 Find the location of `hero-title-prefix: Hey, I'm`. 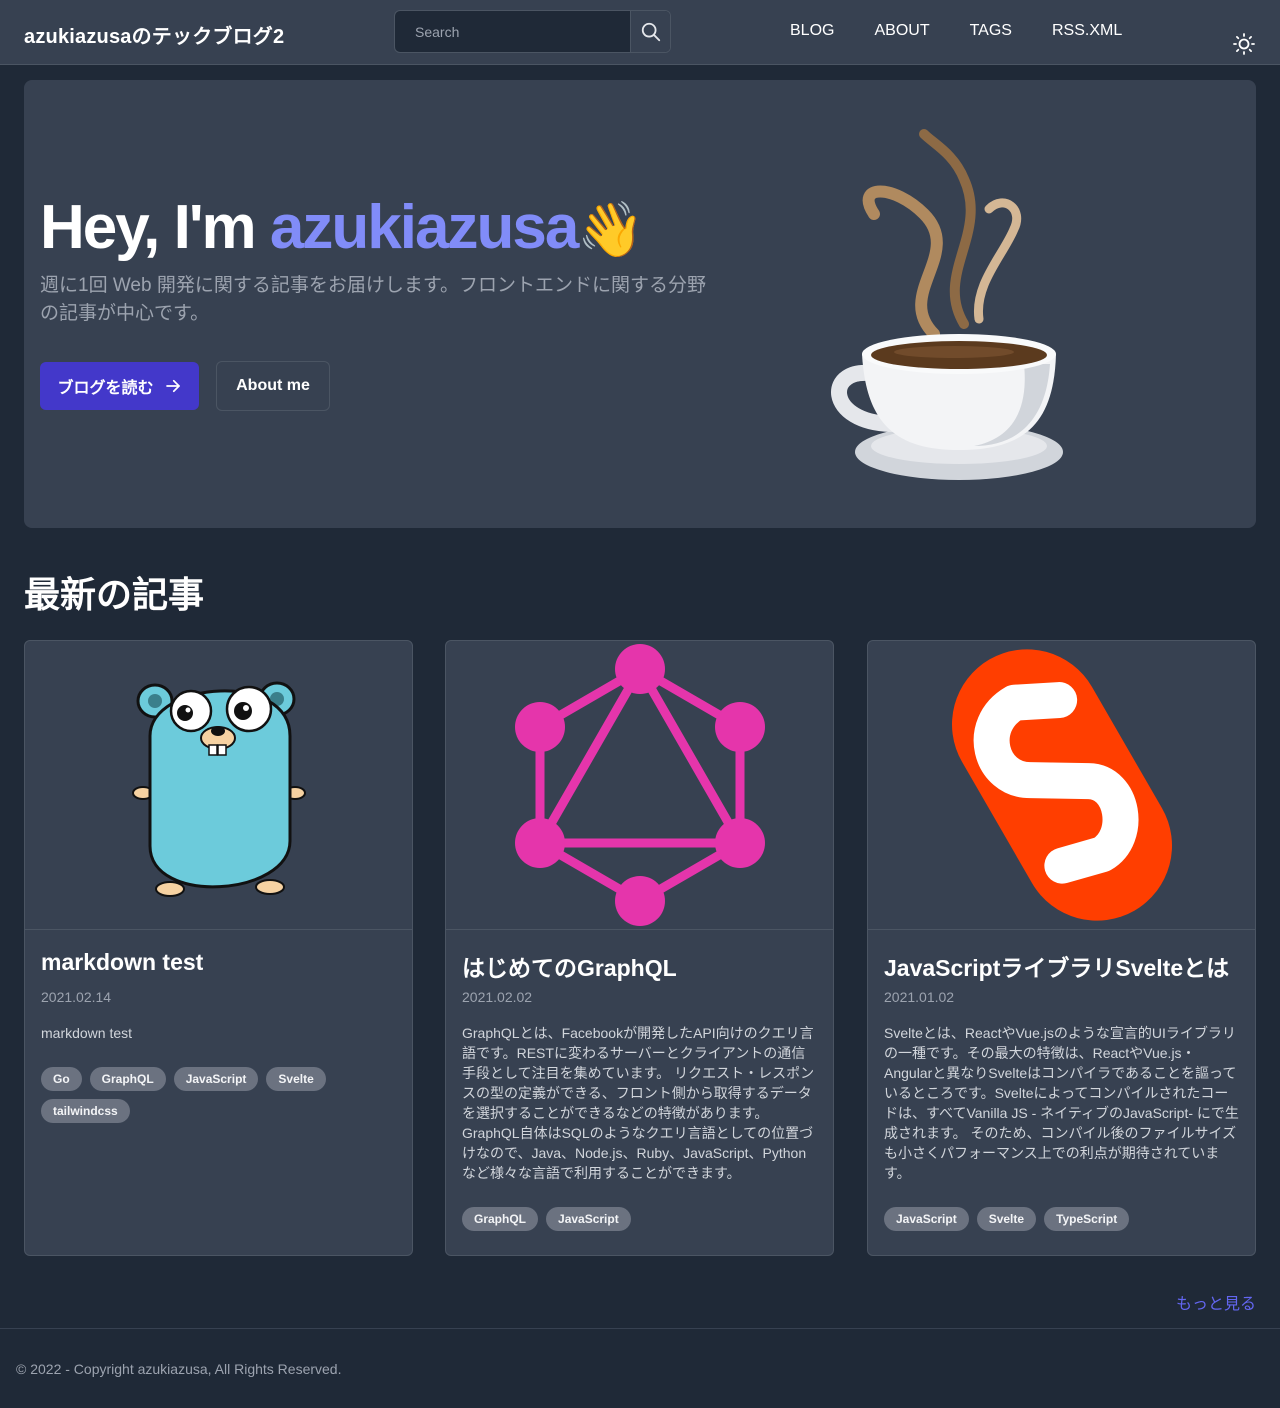

hero-title-prefix: Hey, I'm is located at coordinates (155, 227).